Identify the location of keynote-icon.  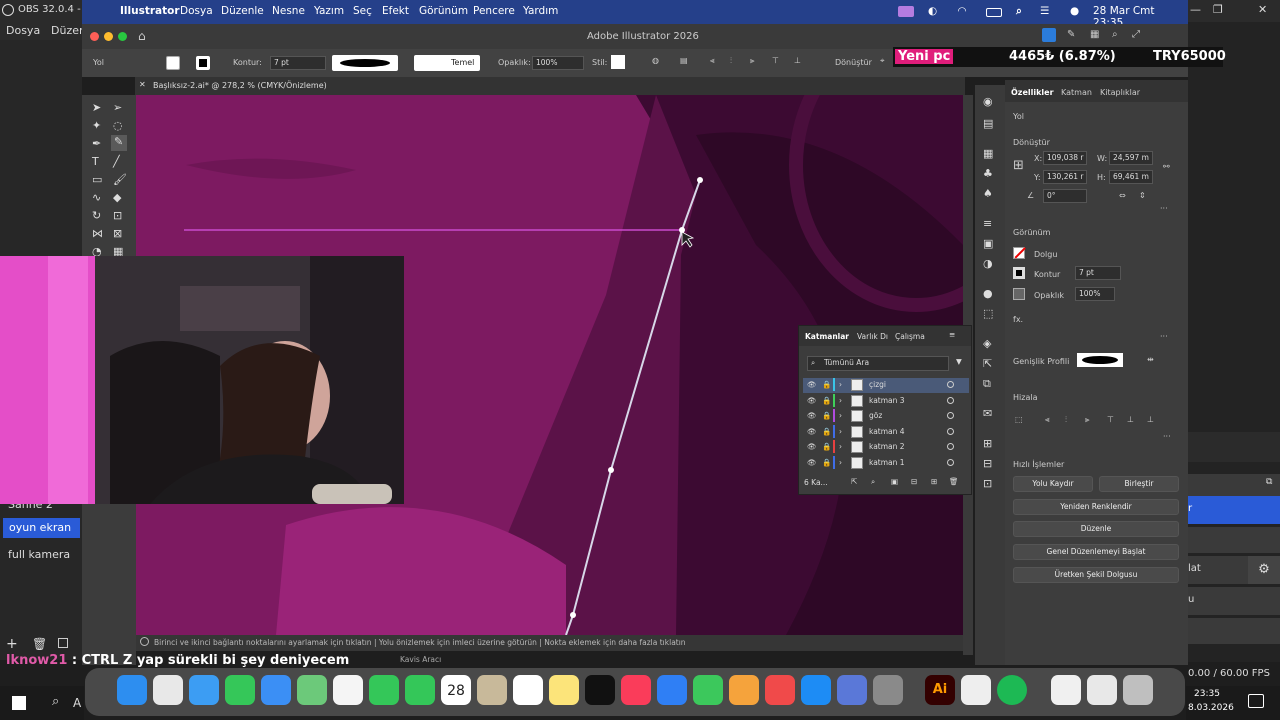
(672, 690).